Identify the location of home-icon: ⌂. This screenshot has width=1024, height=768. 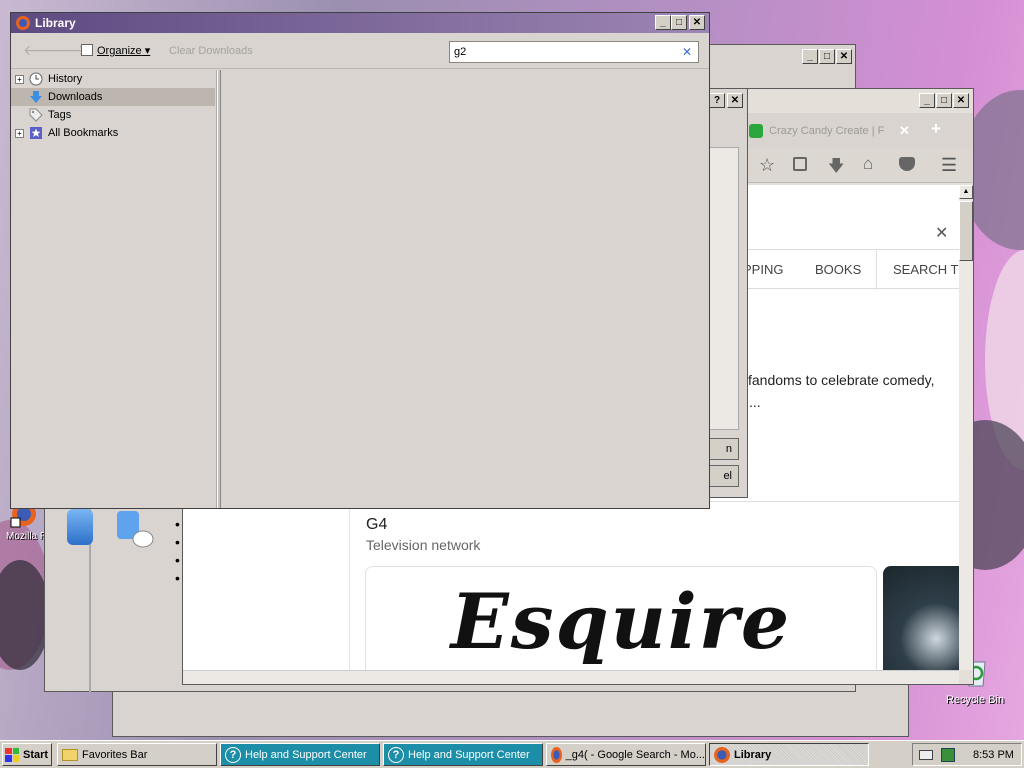
(868, 164).